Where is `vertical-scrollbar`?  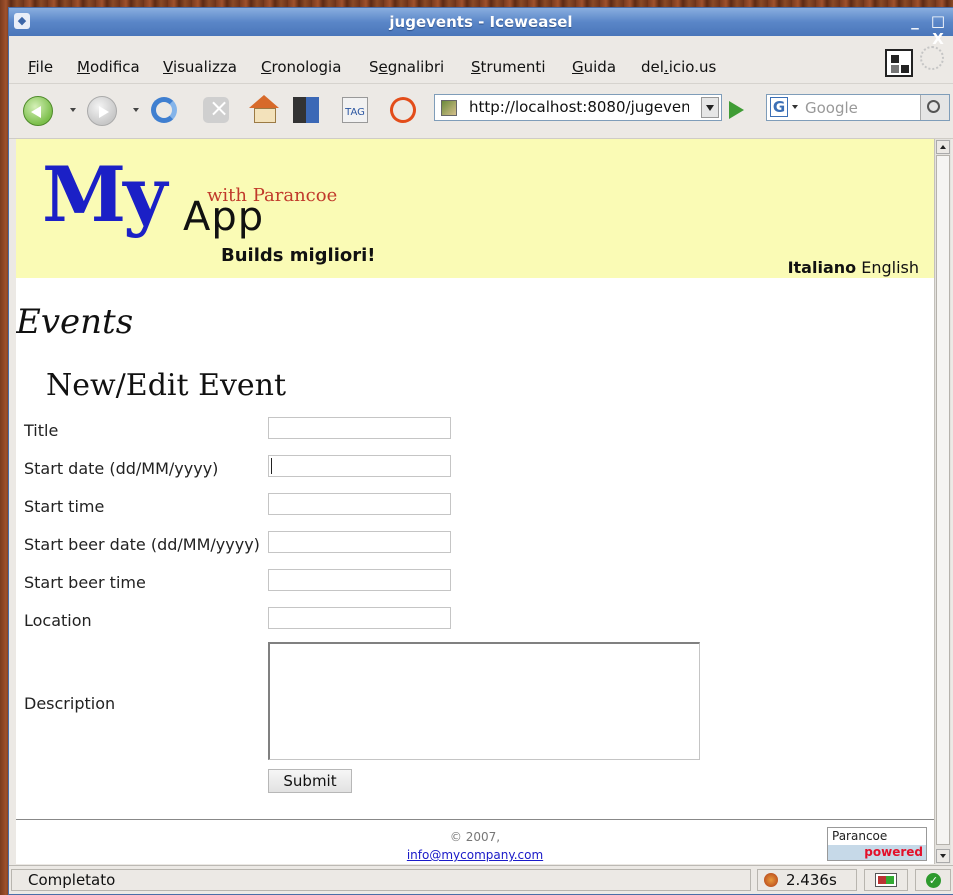 vertical-scrollbar is located at coordinates (942, 501).